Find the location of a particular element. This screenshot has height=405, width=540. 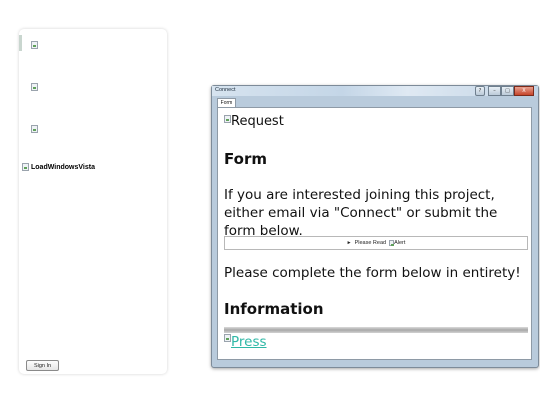

press-link: Press is located at coordinates (245, 342).